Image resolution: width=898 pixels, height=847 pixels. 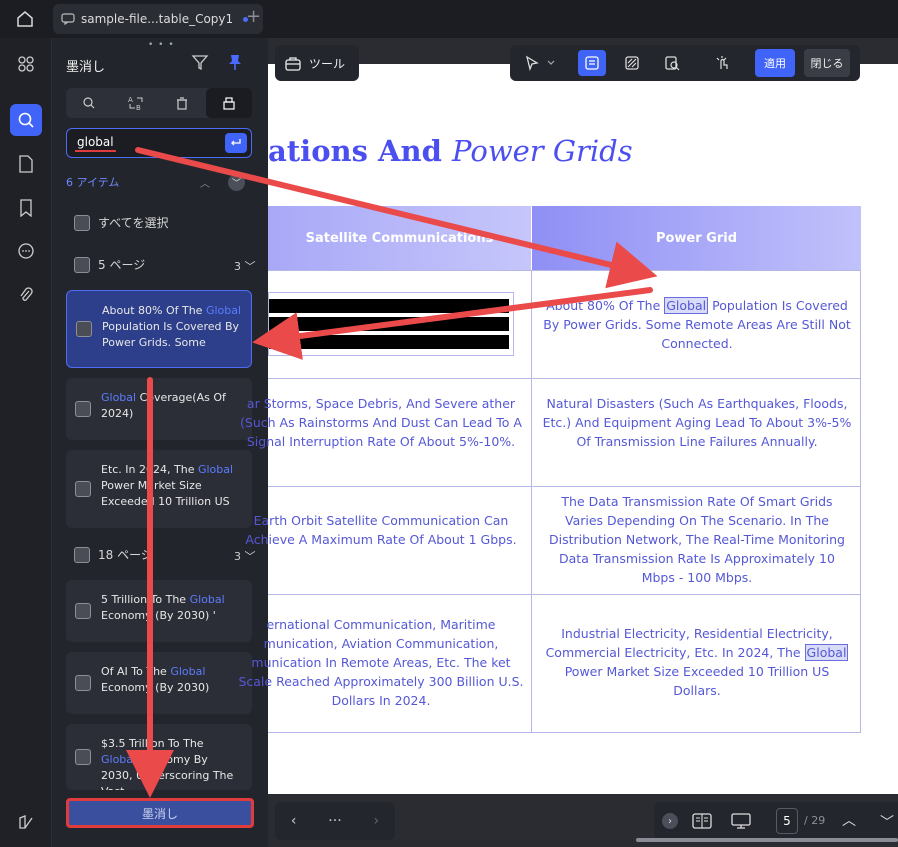 What do you see at coordinates (159, 143) in the screenshot?
I see `search-input: global` at bounding box center [159, 143].